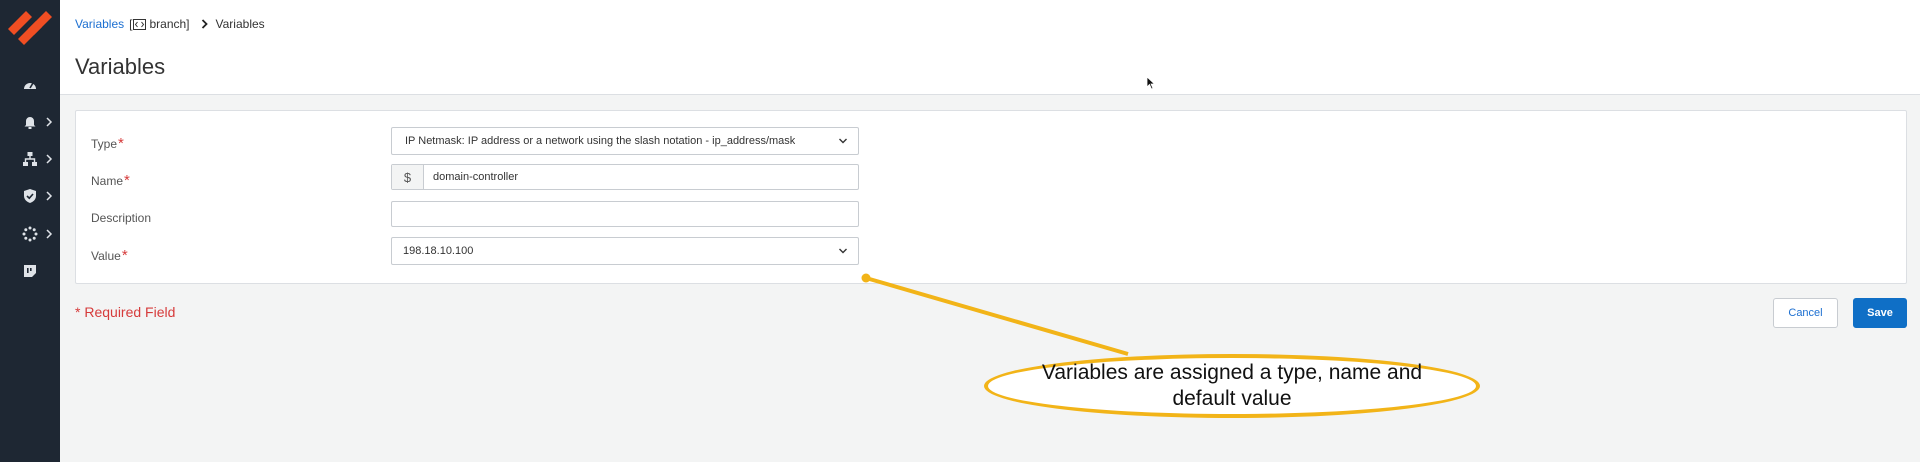  I want to click on mouse-cursor-icon, so click(1151, 83).